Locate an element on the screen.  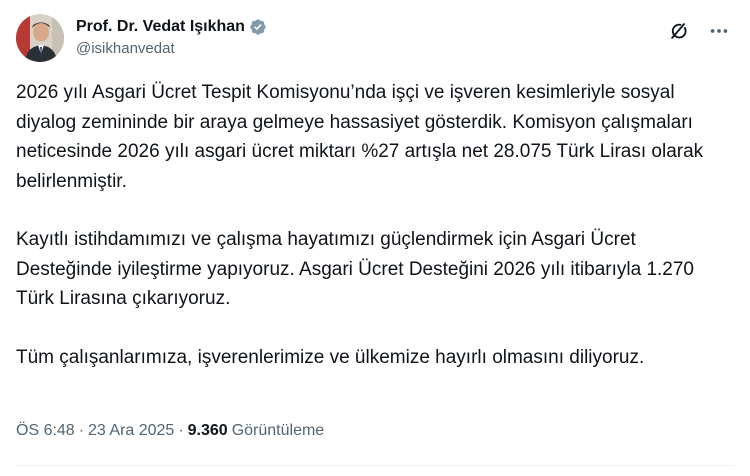
tweet-time: ÖS 6:48 is located at coordinates (45, 431).